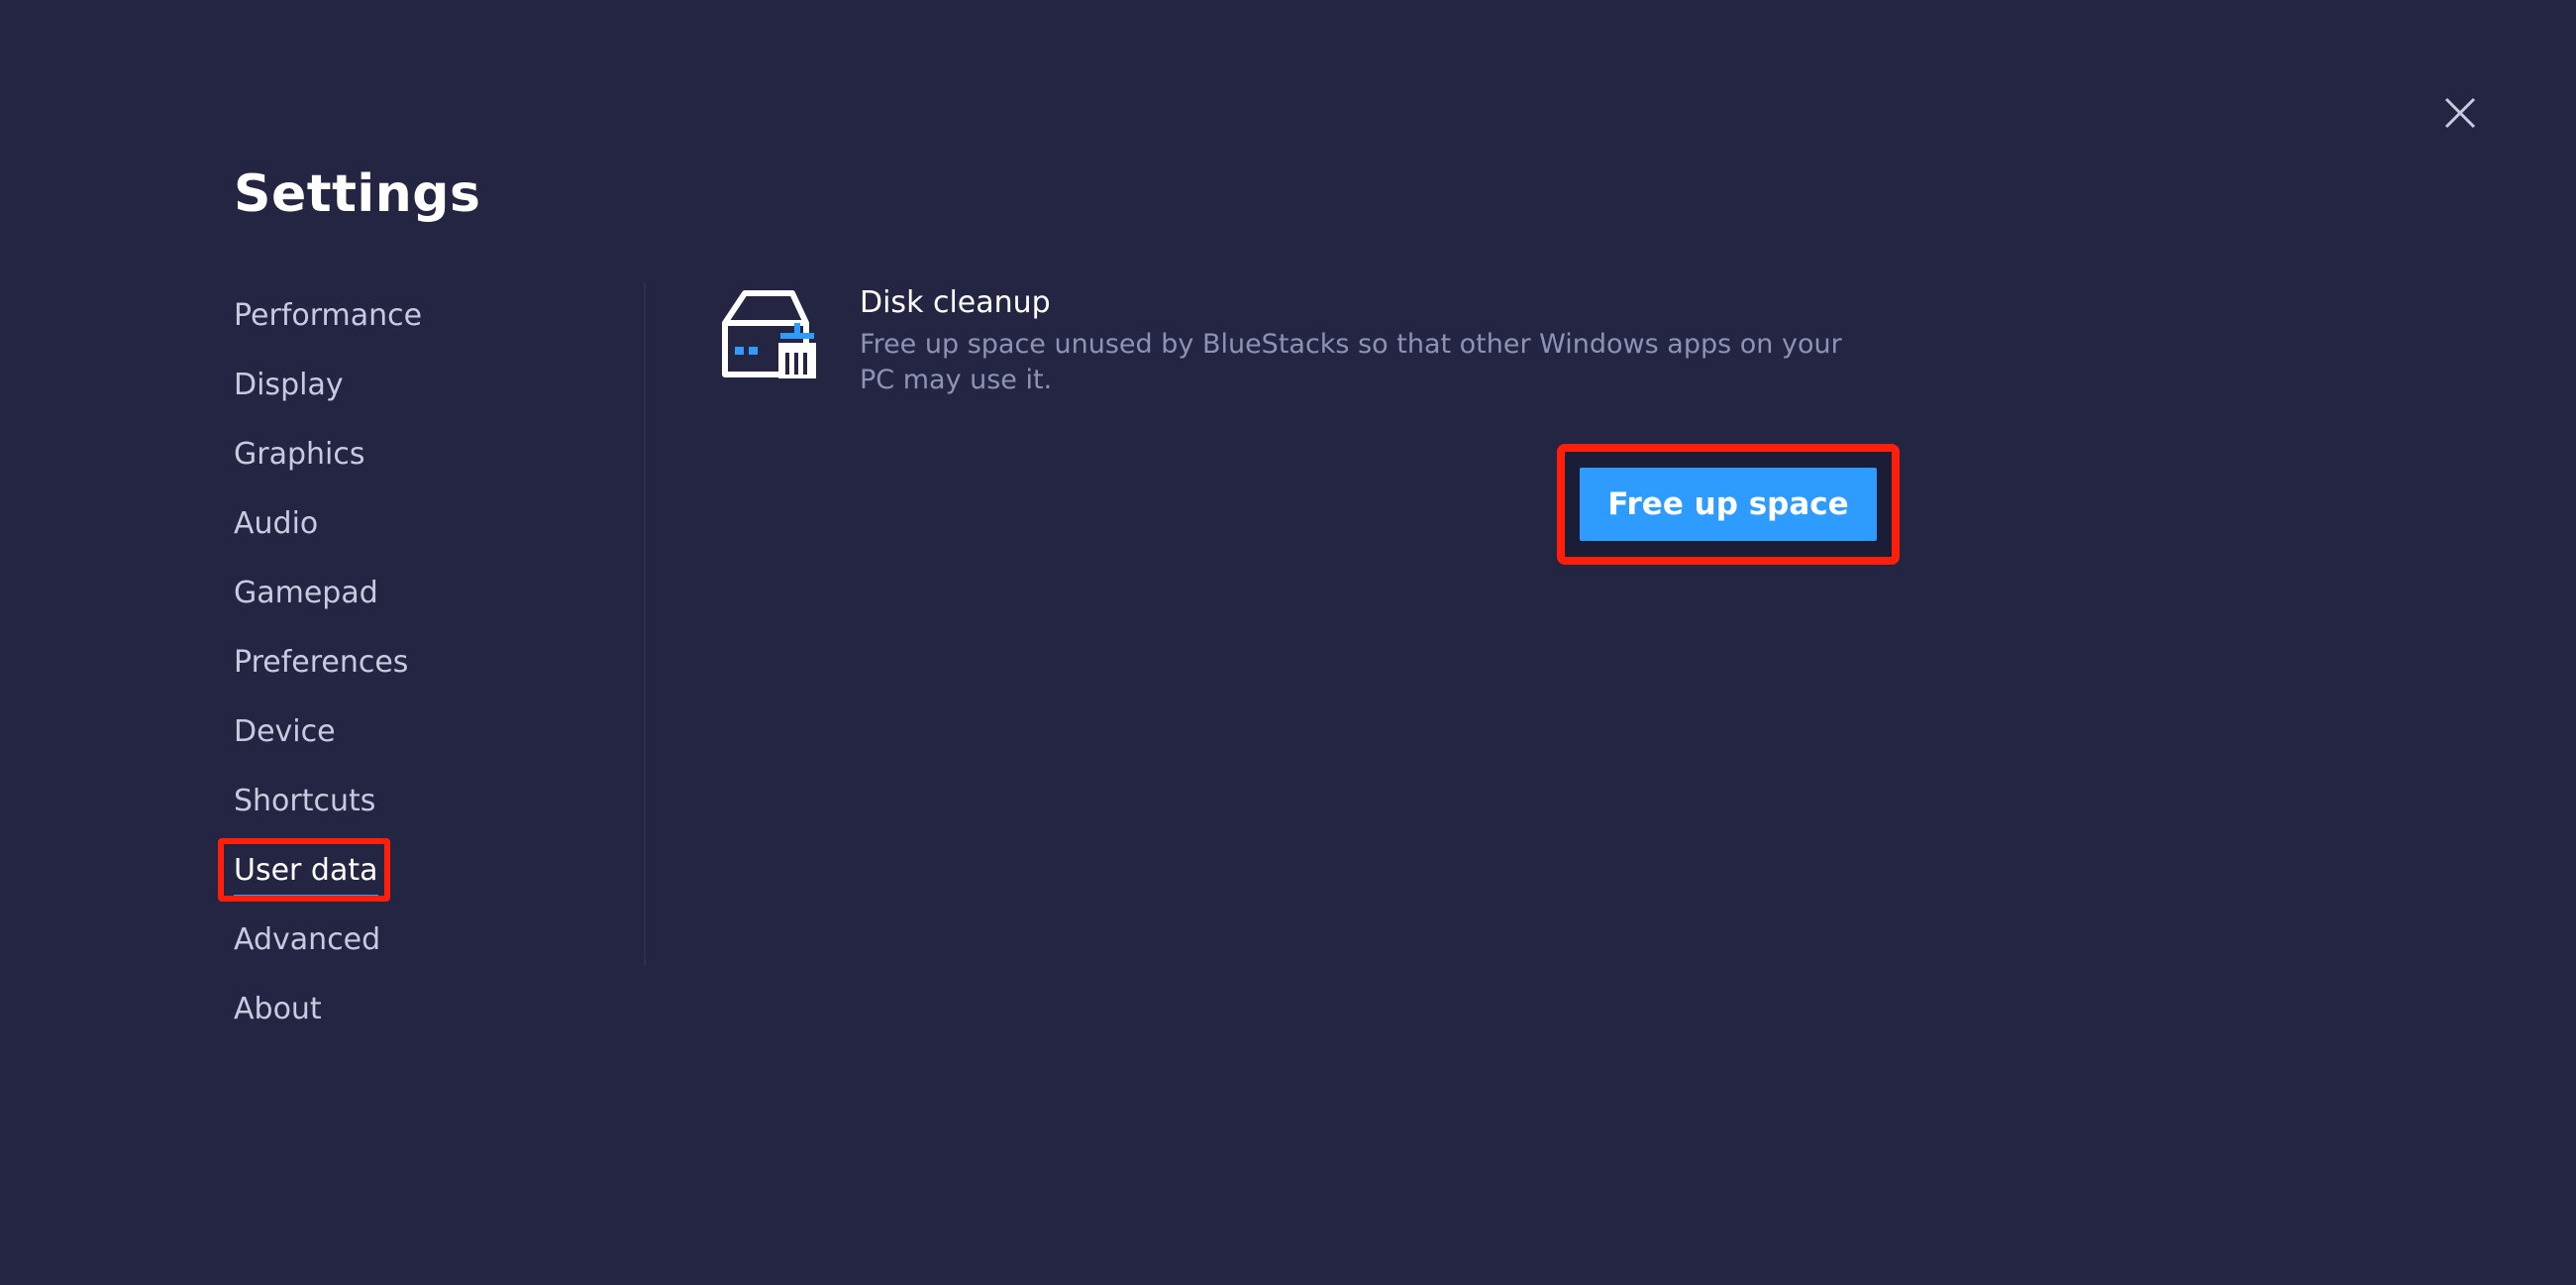 The image size is (2576, 1285). What do you see at coordinates (328, 315) in the screenshot?
I see `sidebar-item-label: Performance` at bounding box center [328, 315].